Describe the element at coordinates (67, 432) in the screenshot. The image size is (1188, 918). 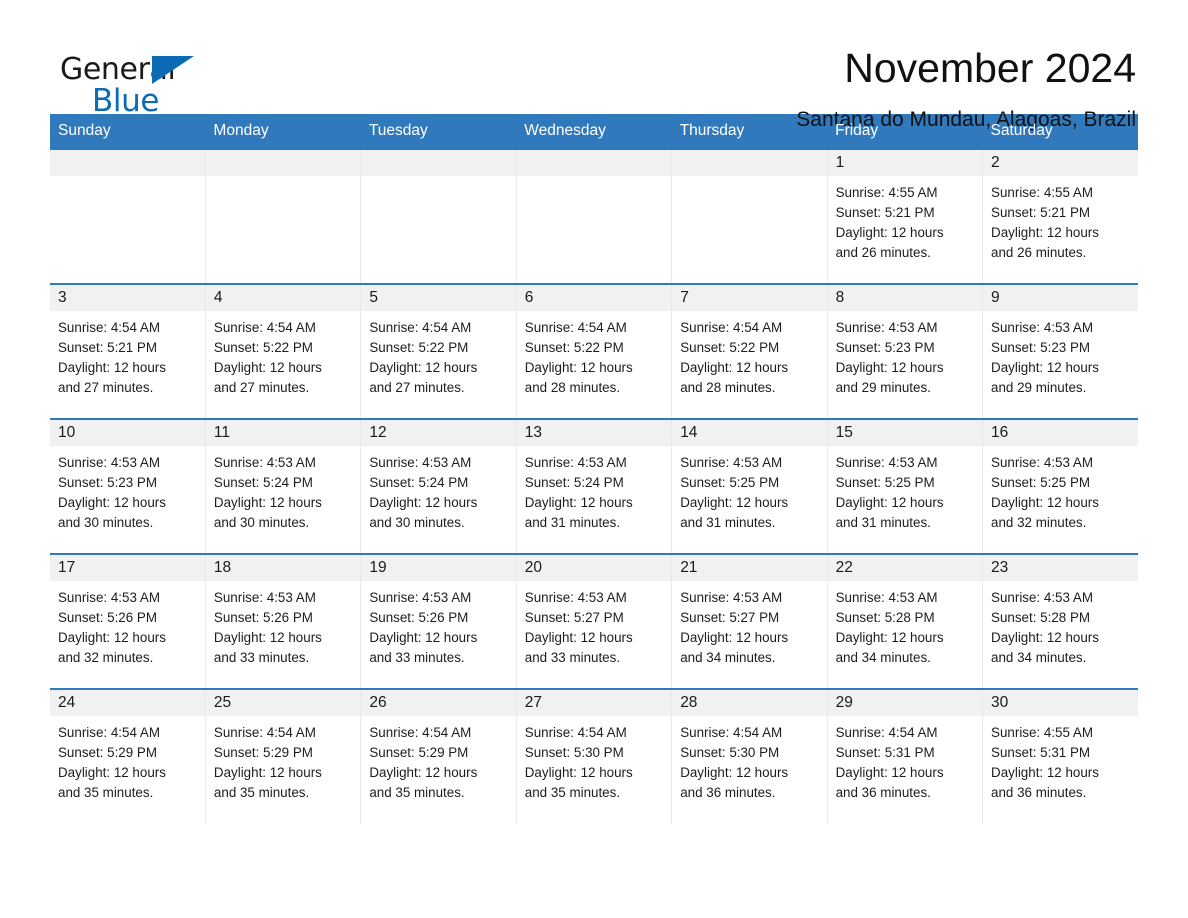
I see `day-number: 10` at that location.